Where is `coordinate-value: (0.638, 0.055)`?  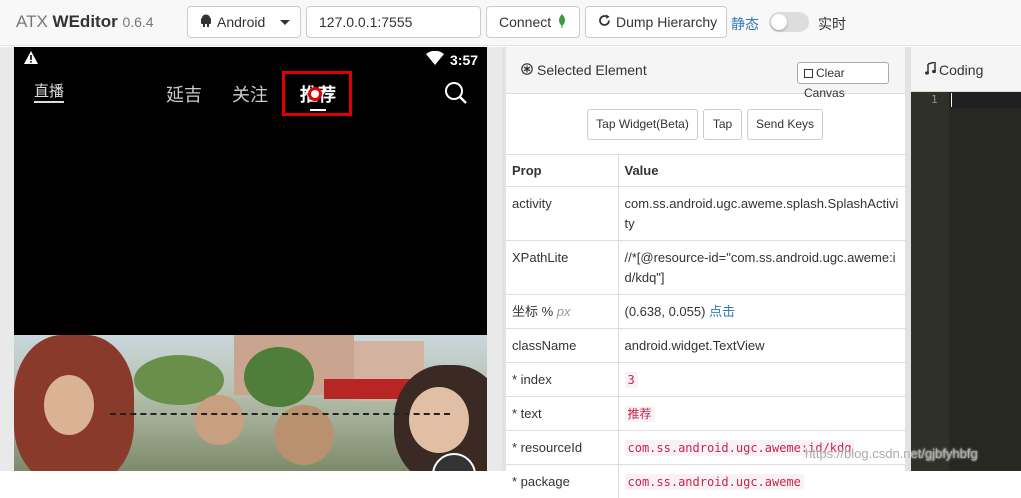
coordinate-value: (0.638, 0.055) is located at coordinates (665, 311).